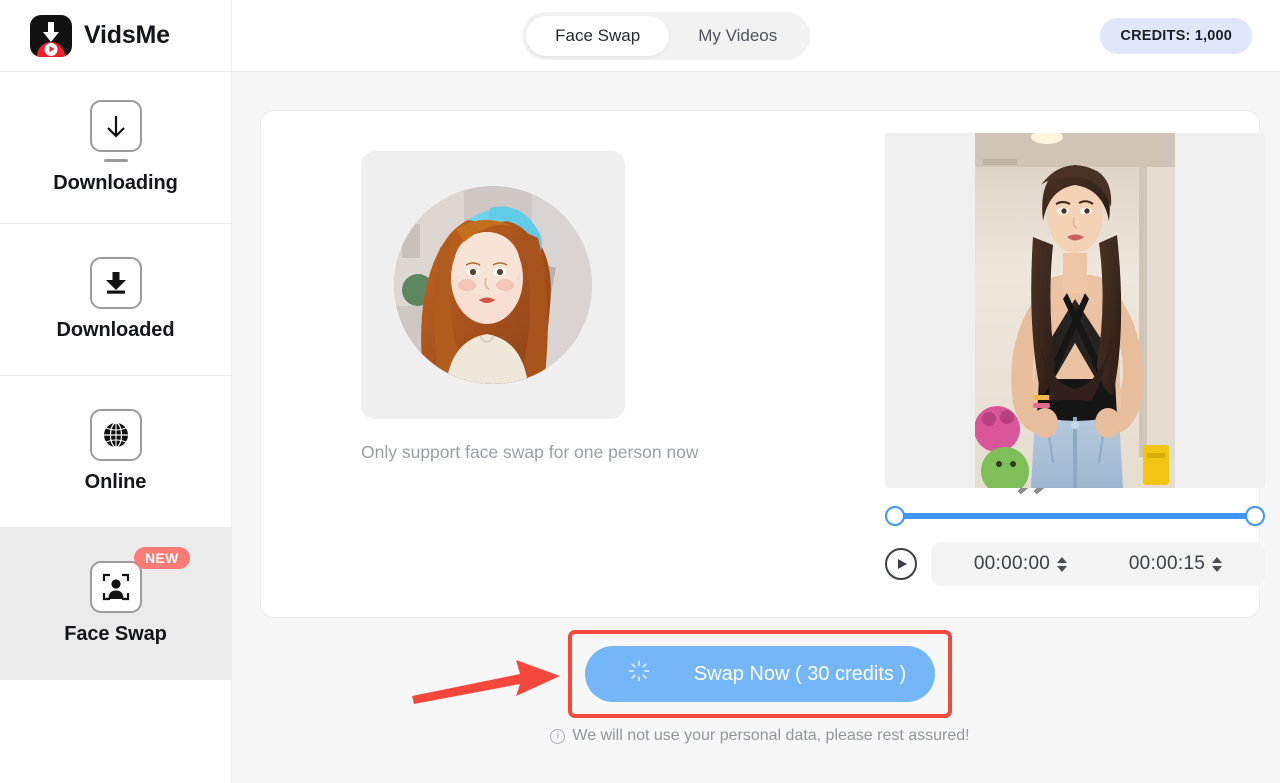  I want to click on sidebar-item-face-swap: NEW Face Swap, so click(115, 604).